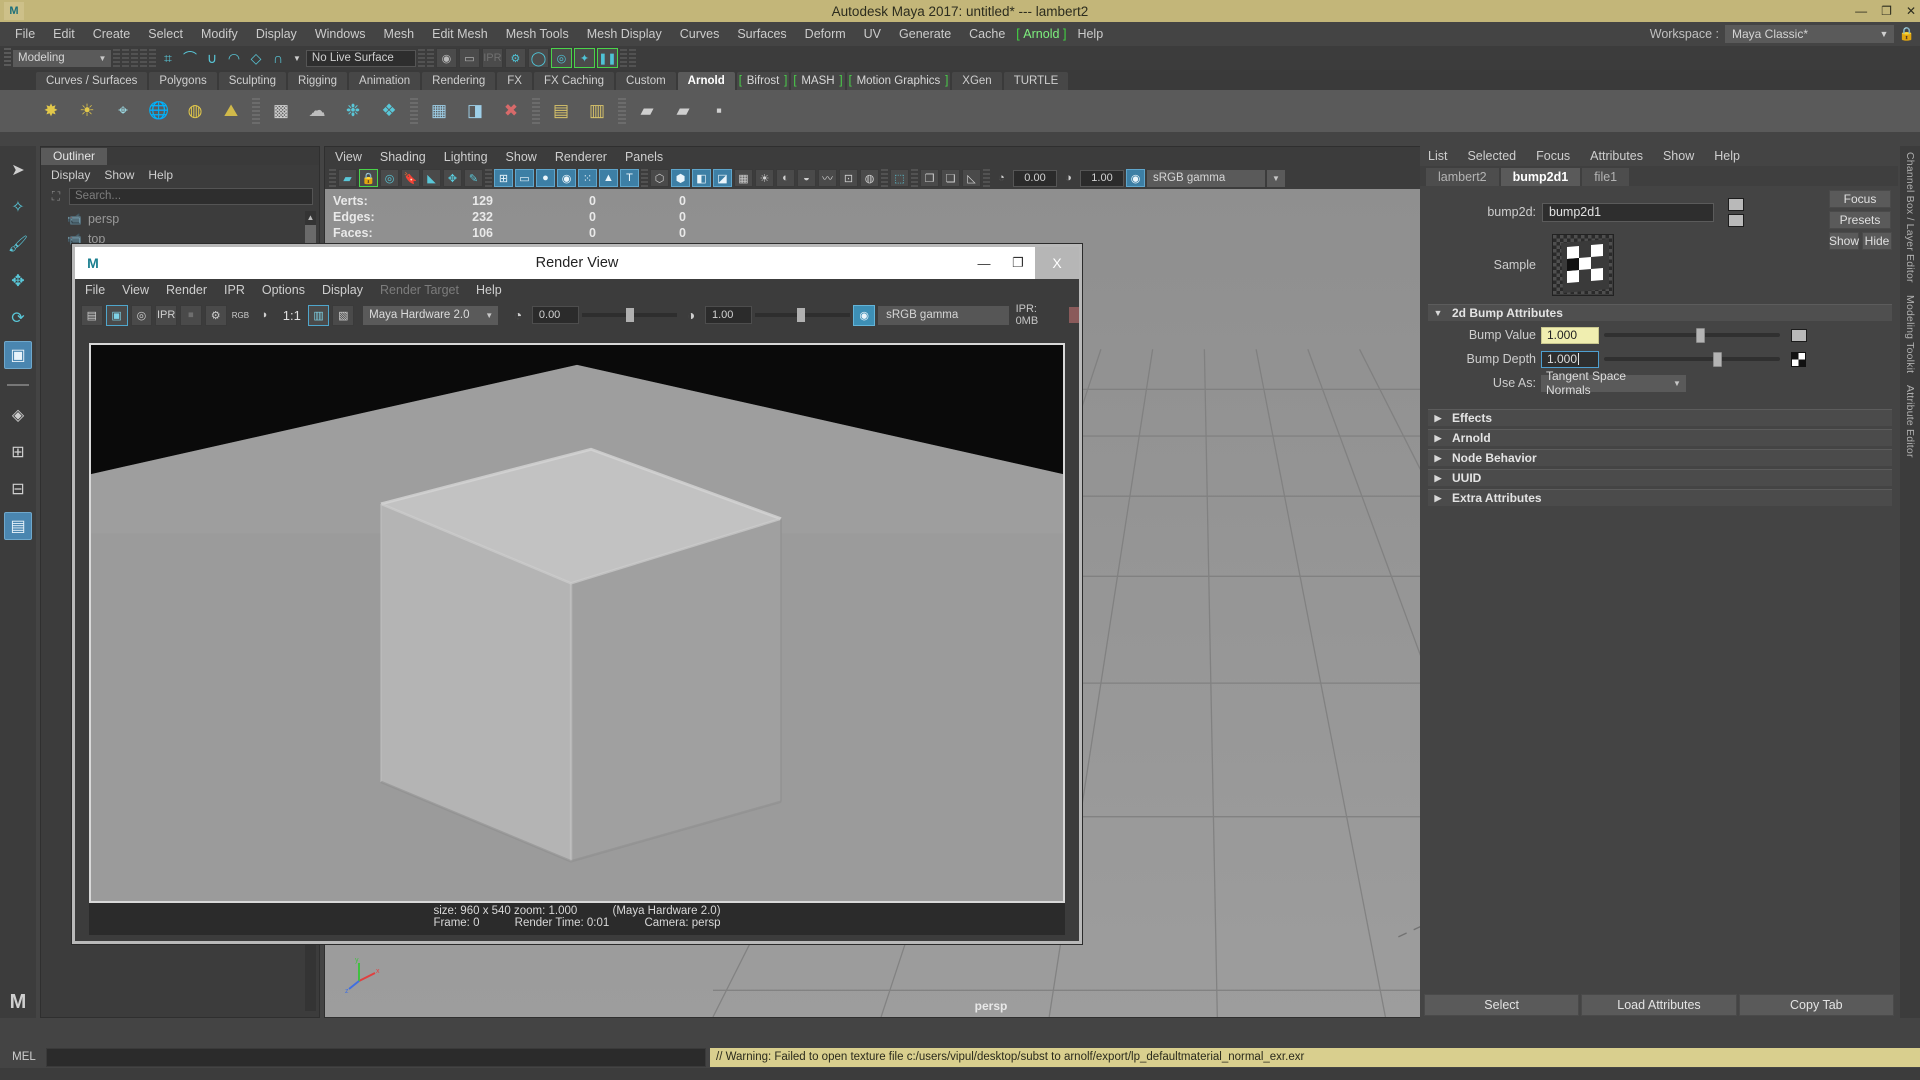  What do you see at coordinates (898, 81) in the screenshot?
I see `shelf-tab-motion-graphics: Motion Graphics` at bounding box center [898, 81].